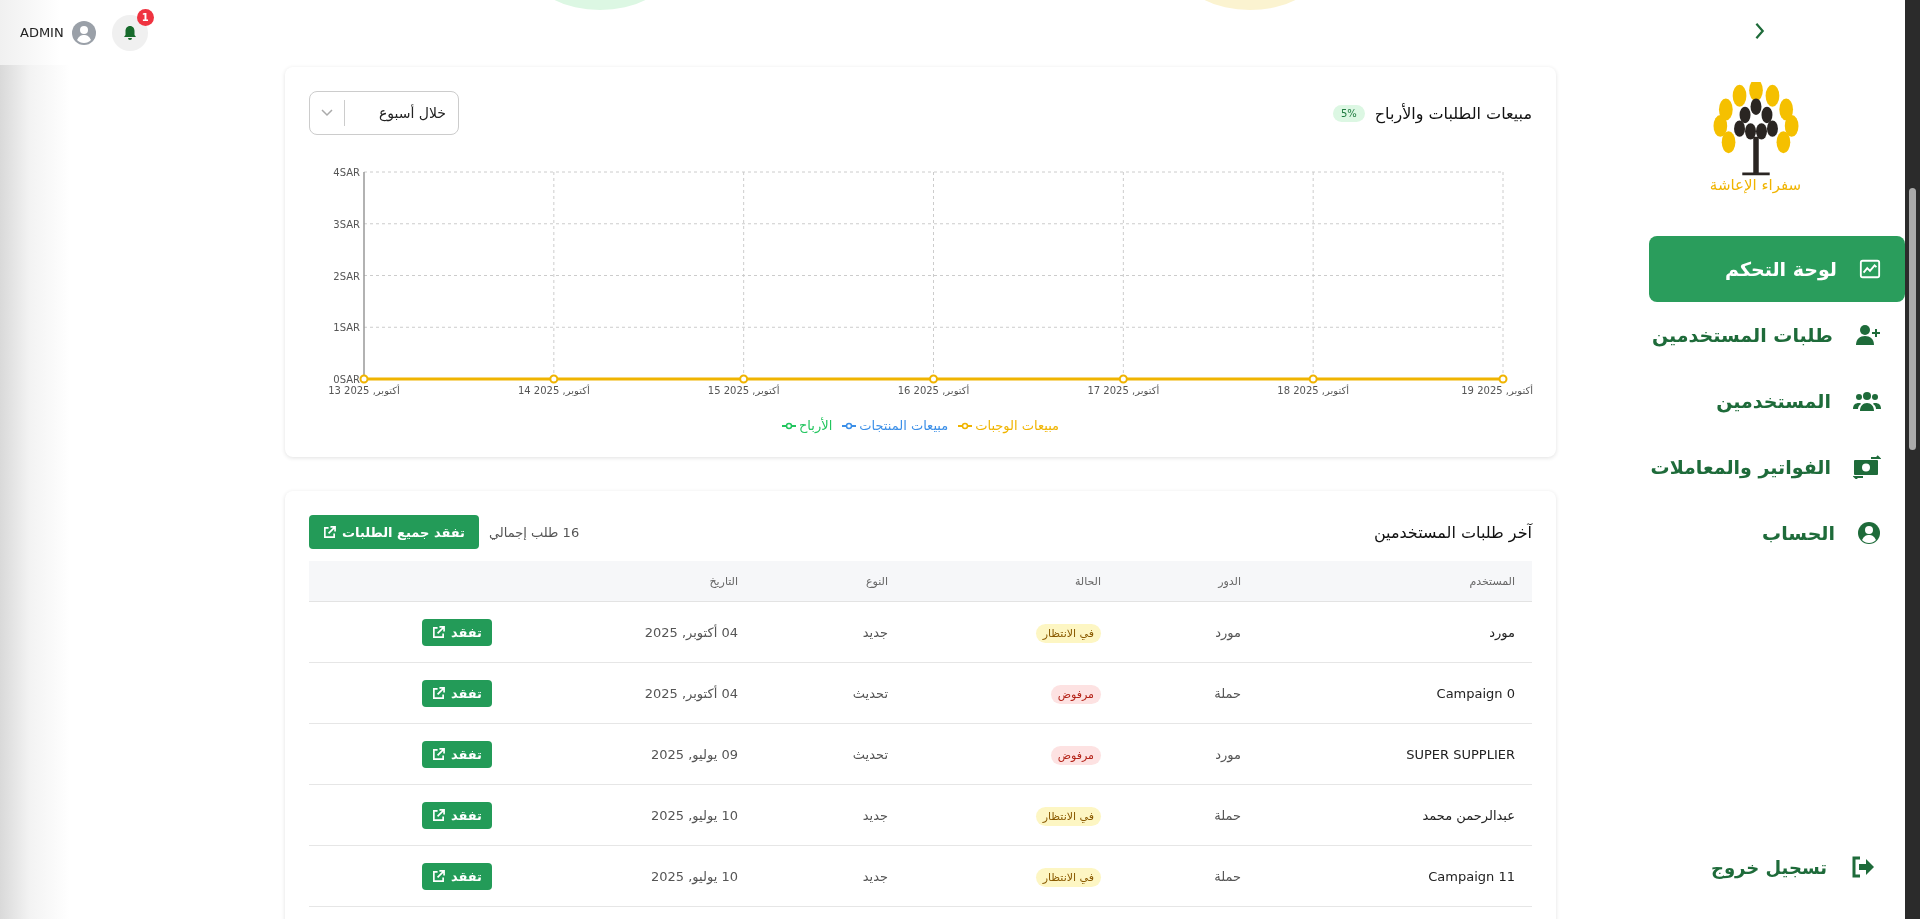  I want to click on caret-icon, so click(327, 113).